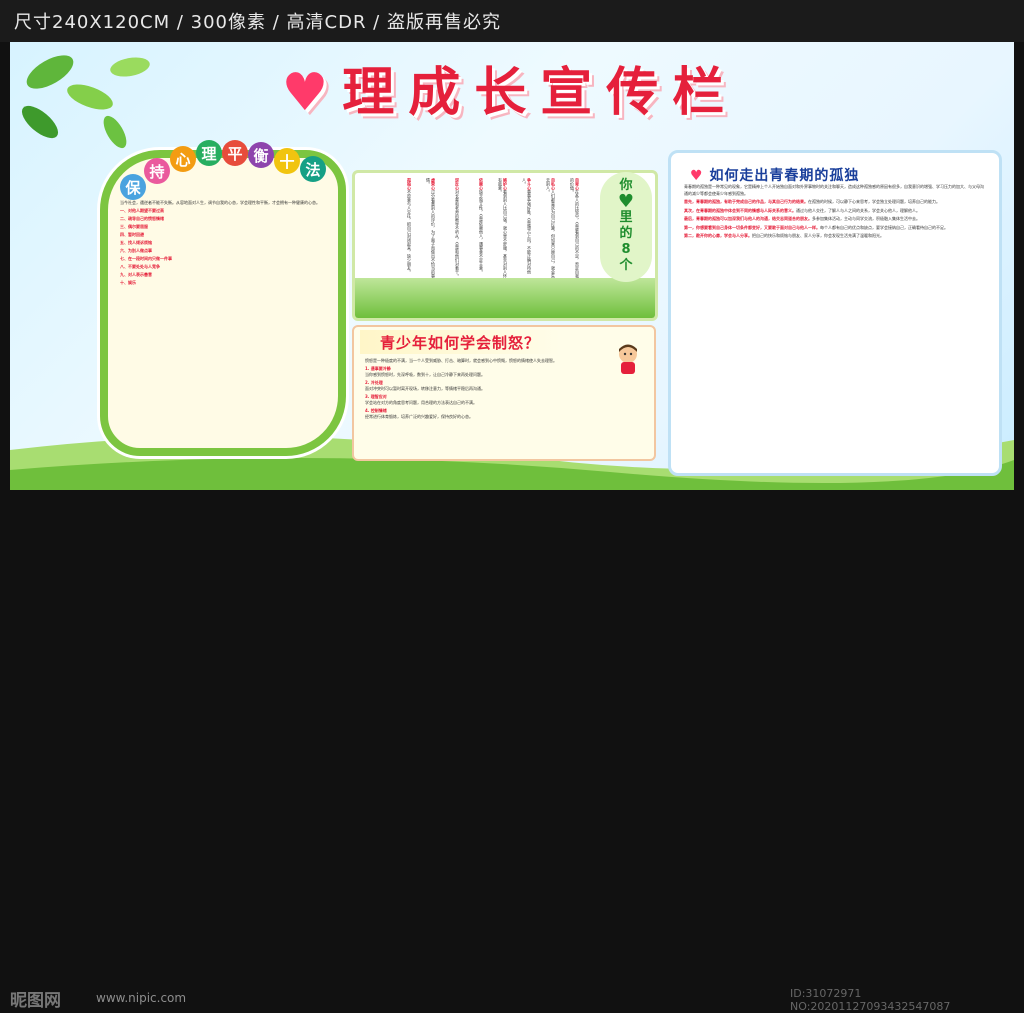 Image resolution: width=1024 pixels, height=1013 pixels. I want to click on weakness-column: 虚荣心过分看重别人的评价，为了面子而做出不恰当的事情。, so click(431, 228).